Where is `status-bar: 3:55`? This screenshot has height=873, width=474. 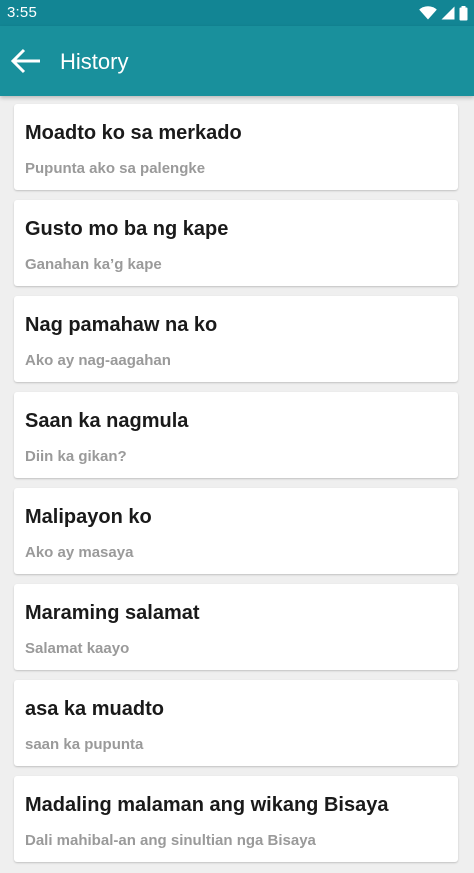 status-bar: 3:55 is located at coordinates (237, 13).